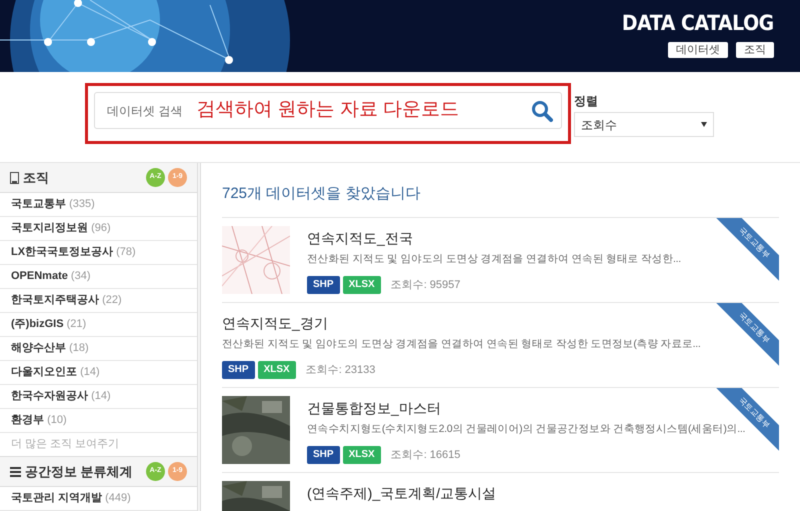 The height and width of the screenshot is (511, 800). Describe the element at coordinates (36, 177) in the screenshot. I see `section-title: 조직` at that location.